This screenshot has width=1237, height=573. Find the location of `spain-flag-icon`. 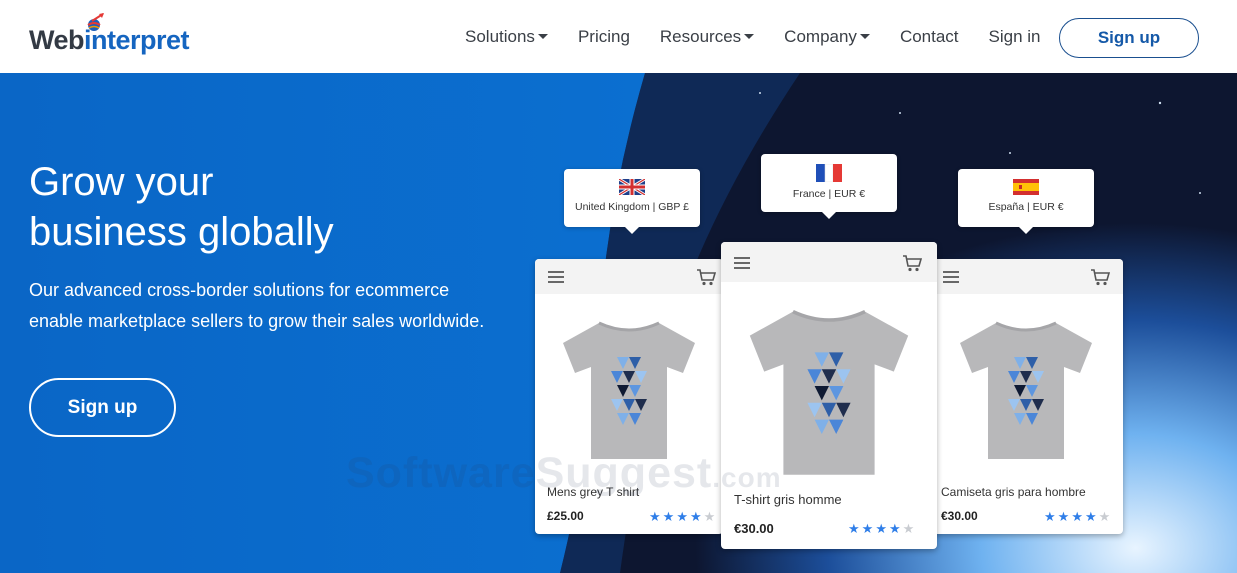

spain-flag-icon is located at coordinates (1026, 187).